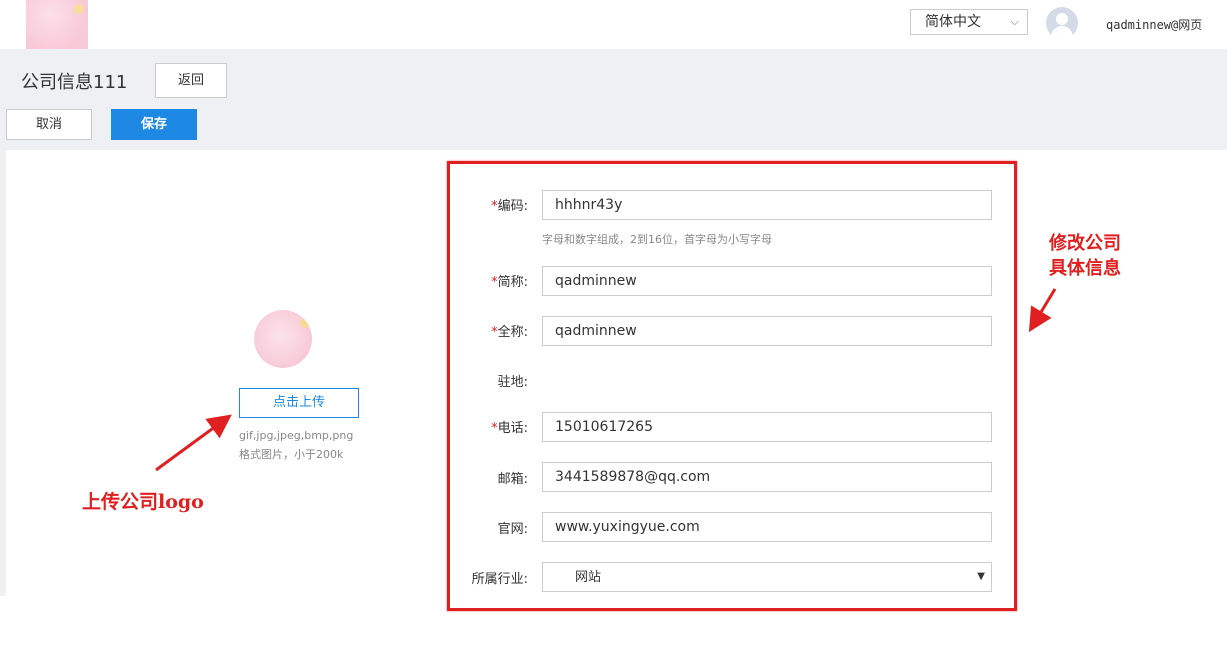 The height and width of the screenshot is (652, 1227). What do you see at coordinates (1042, 310) in the screenshot?
I see `arrow-to-form` at bounding box center [1042, 310].